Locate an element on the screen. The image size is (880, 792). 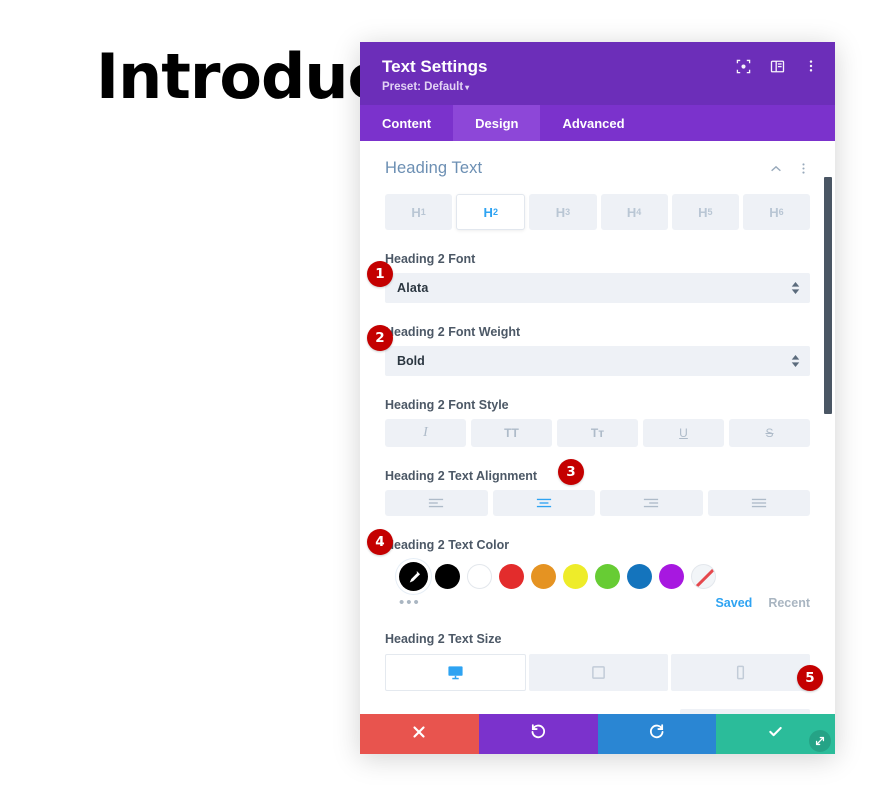
italic-glyph: I is located at coordinates (425, 432).